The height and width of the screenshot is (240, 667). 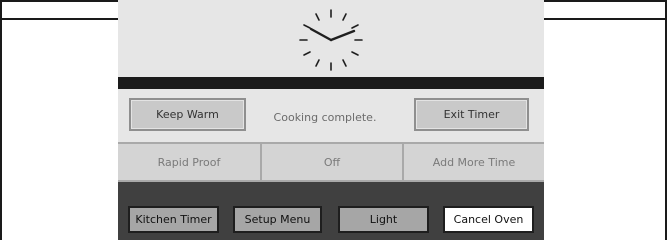 I want to click on exit-timer-button: Exit Timer, so click(x=471, y=114).